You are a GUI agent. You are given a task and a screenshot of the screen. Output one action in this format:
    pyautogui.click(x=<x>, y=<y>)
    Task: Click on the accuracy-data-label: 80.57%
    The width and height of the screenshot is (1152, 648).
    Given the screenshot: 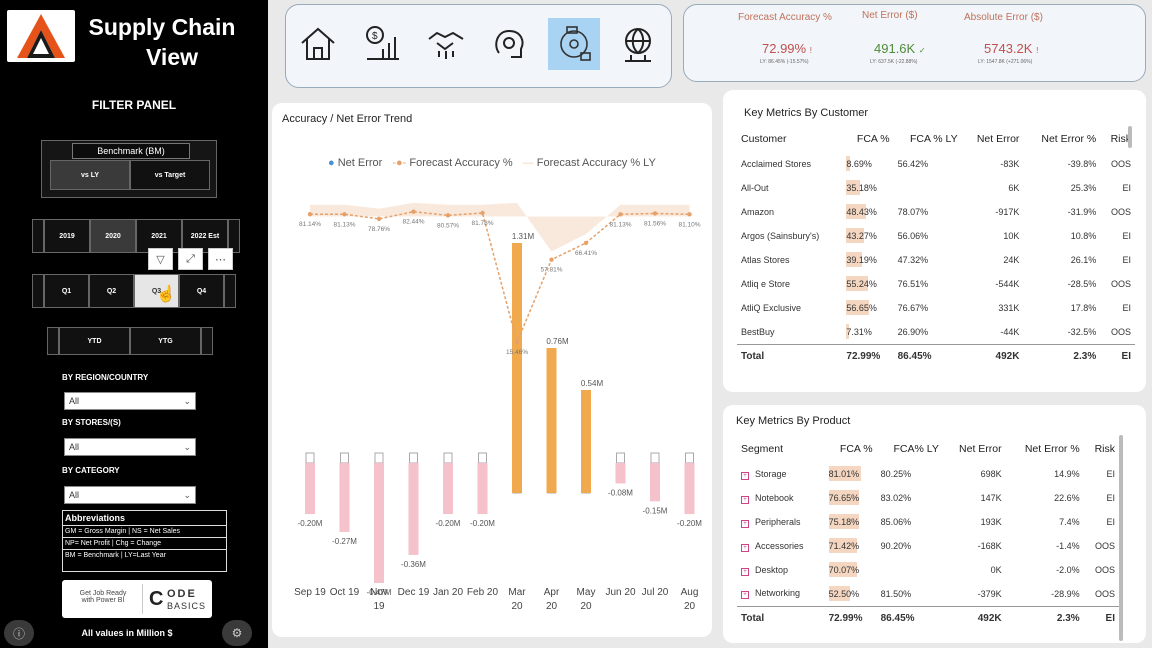 What is the action you would take?
    pyautogui.click(x=448, y=225)
    